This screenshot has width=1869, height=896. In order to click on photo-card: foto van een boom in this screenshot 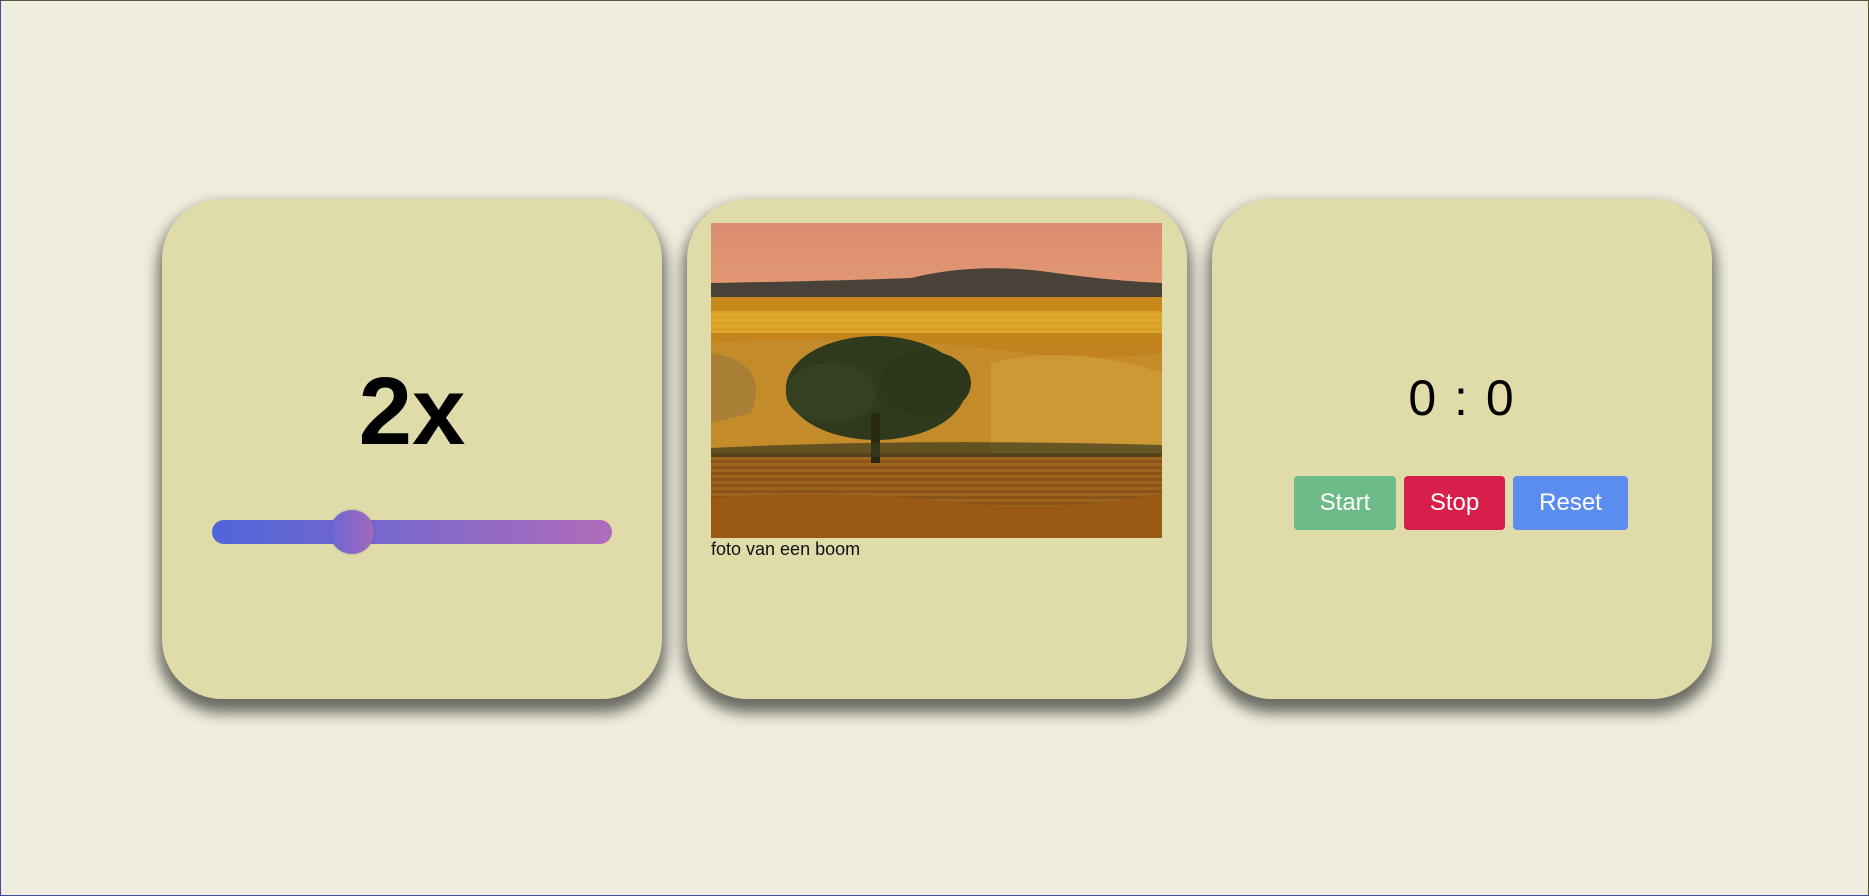, I will do `click(937, 449)`.